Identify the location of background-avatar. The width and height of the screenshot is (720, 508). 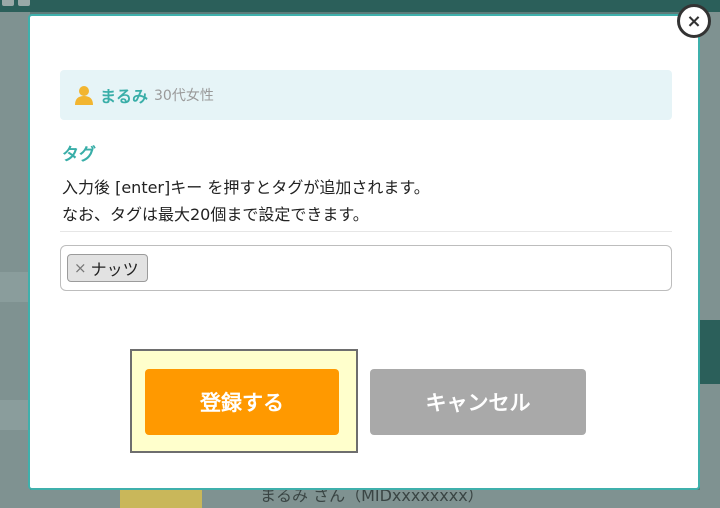
(161, 499).